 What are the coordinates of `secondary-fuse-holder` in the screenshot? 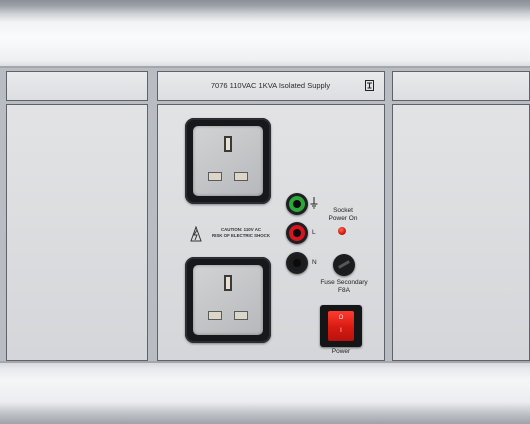 It's located at (344, 265).